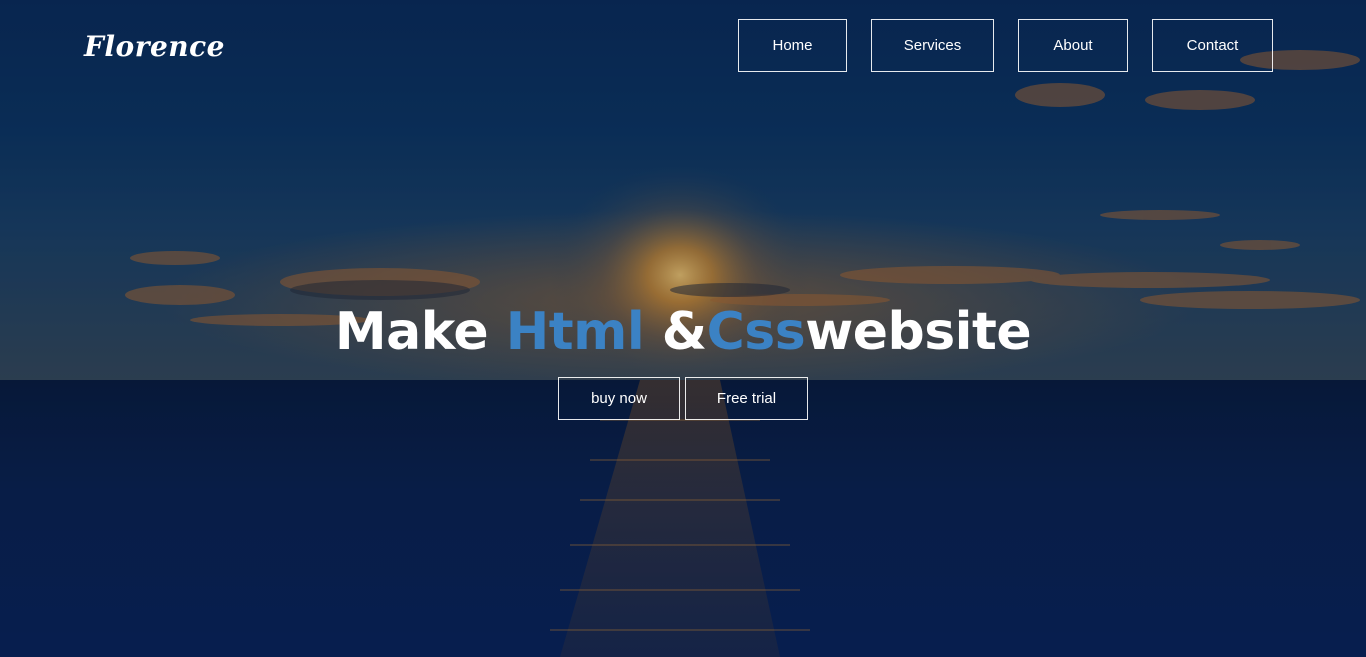 The image size is (1366, 657). Describe the element at coordinates (792, 45) in the screenshot. I see `nav-home-link: Home` at that location.